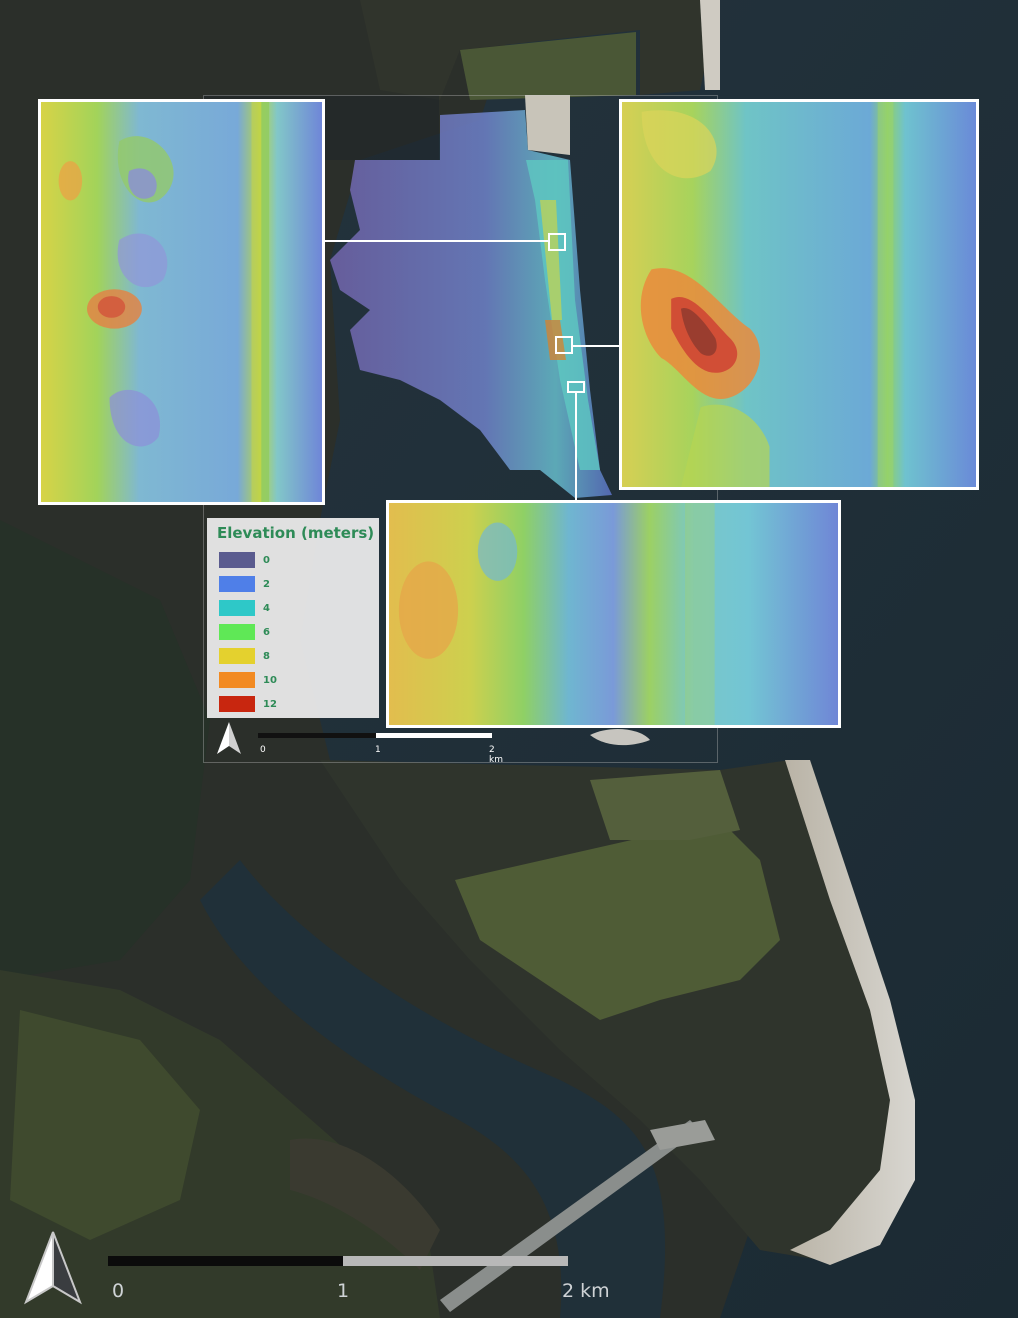 Image resolution: width=1018 pixels, height=1318 pixels. What do you see at coordinates (596, 346) in the screenshot?
I see `connector-right` at bounding box center [596, 346].